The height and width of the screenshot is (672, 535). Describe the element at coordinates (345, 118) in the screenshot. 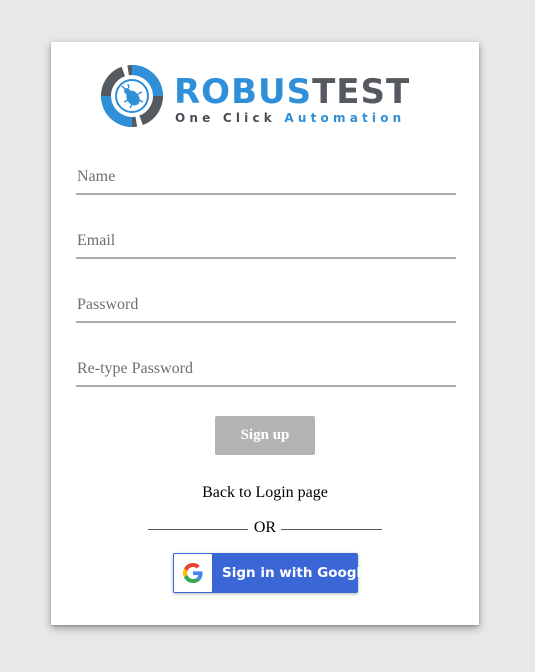

I see `logo-tagline-part2: Automation` at that location.